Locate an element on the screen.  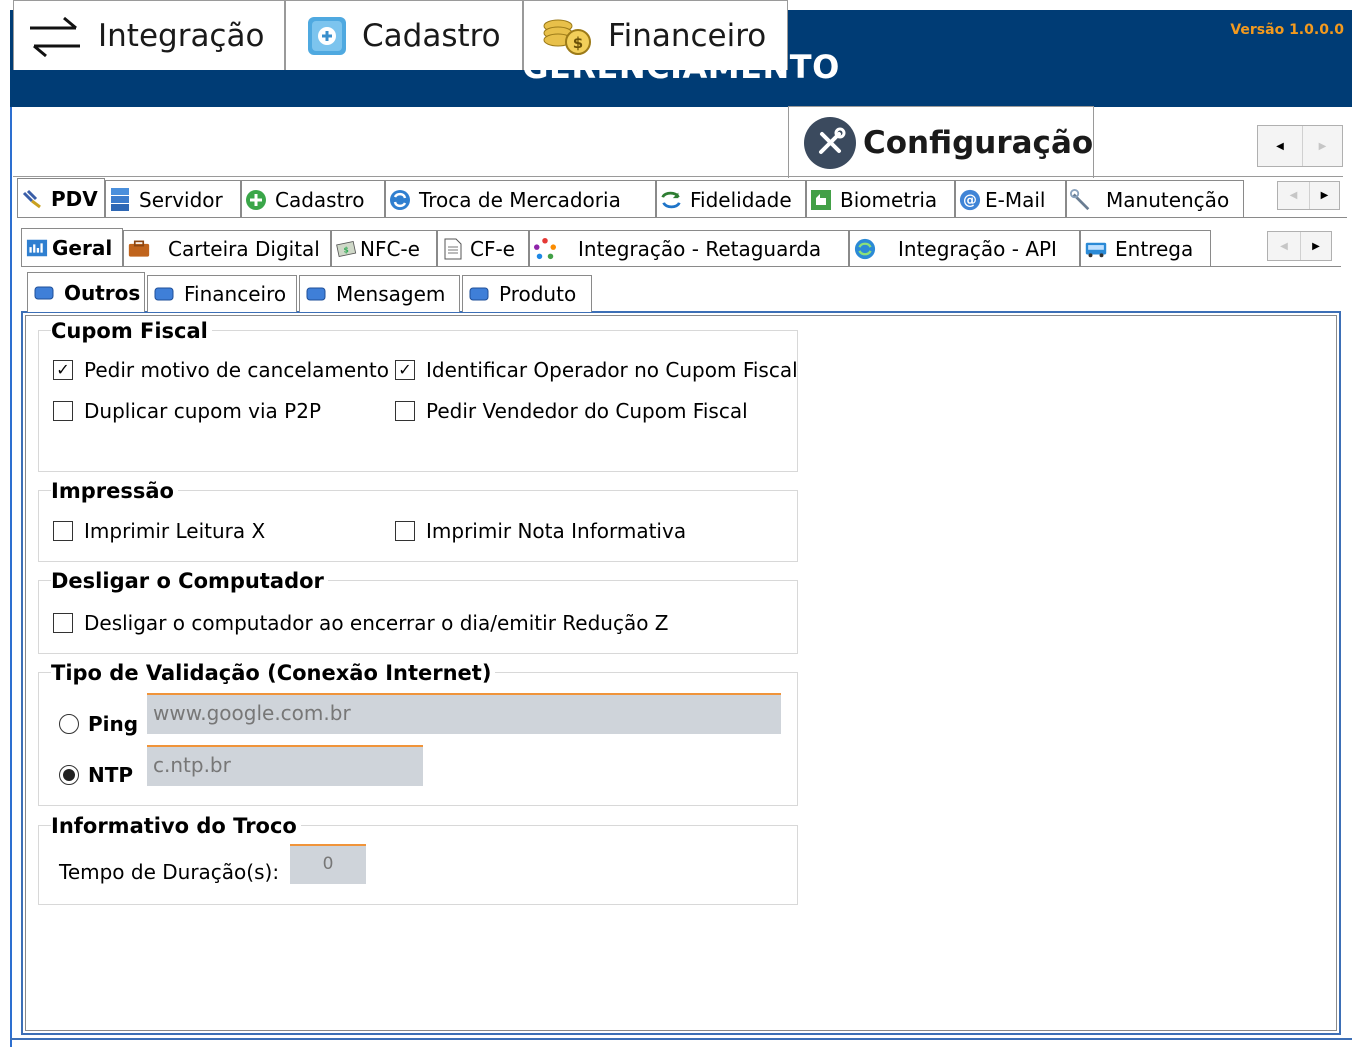
tab-integracao: Integração is located at coordinates (149, 35).